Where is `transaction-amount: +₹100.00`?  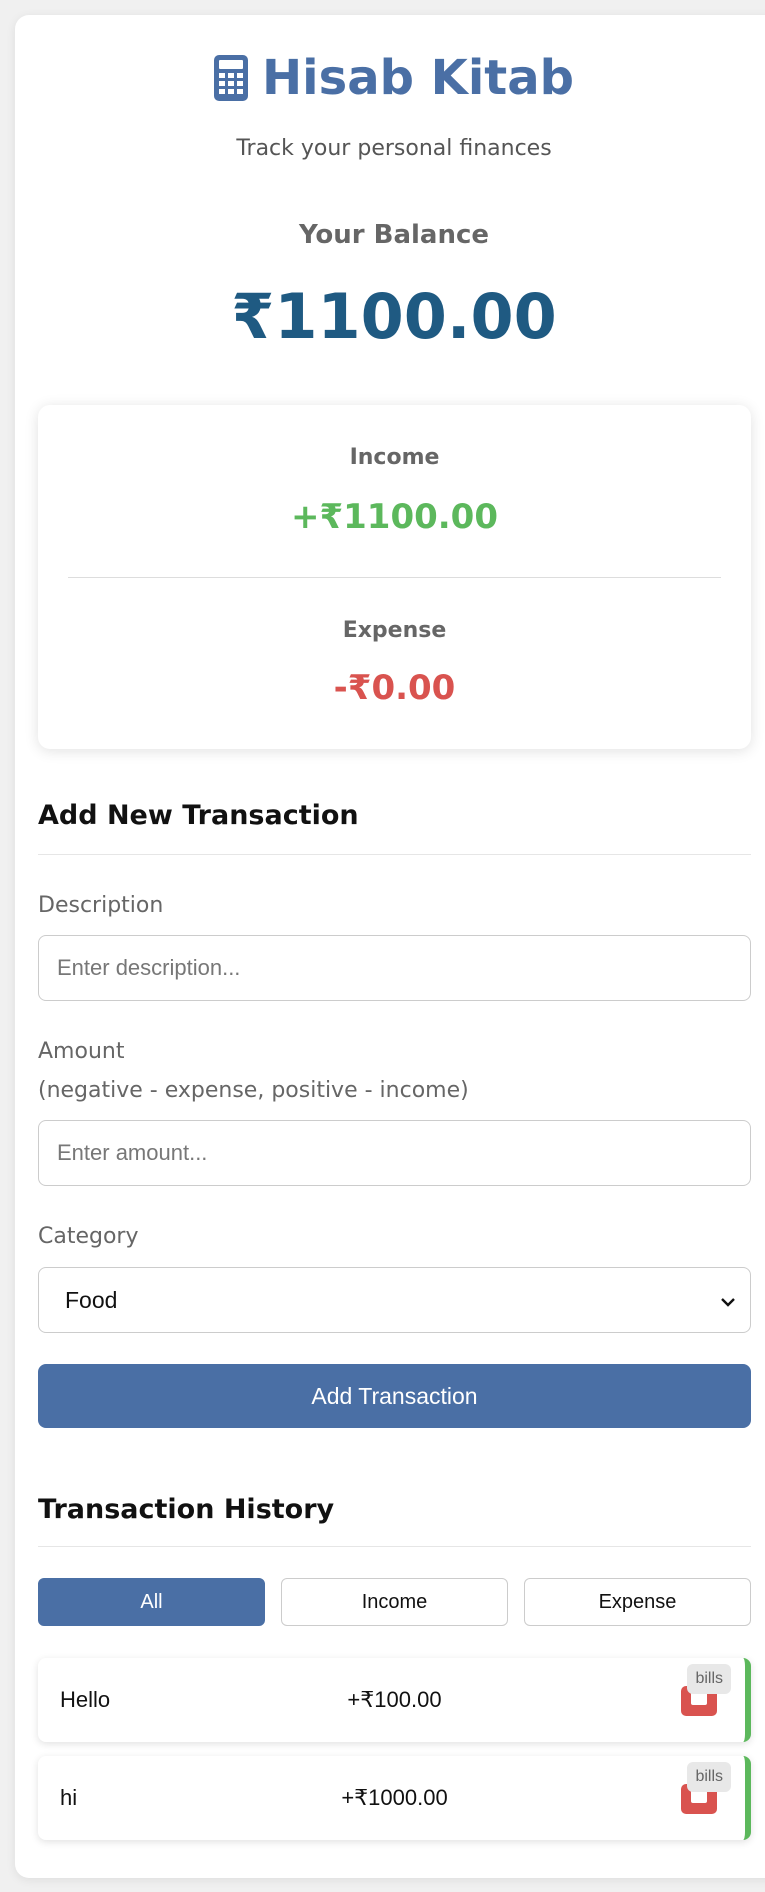
transaction-amount: +₹100.00 is located at coordinates (394, 1699).